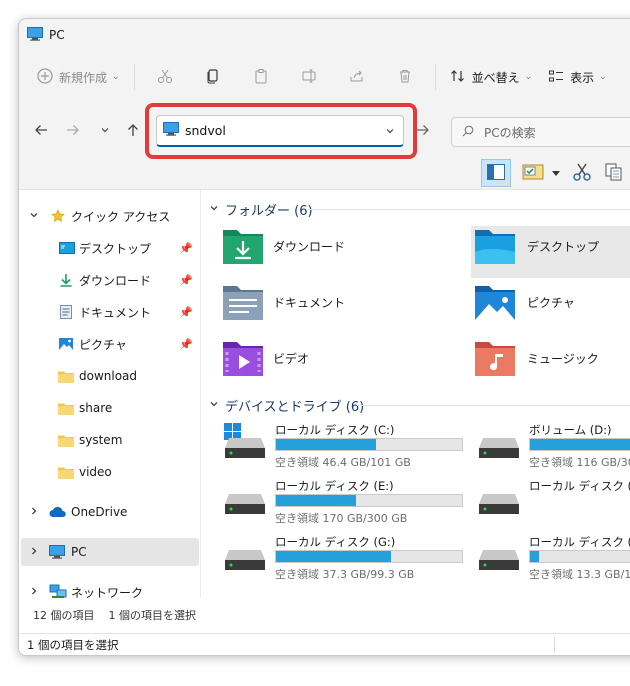 The height and width of the screenshot is (686, 630). Describe the element at coordinates (96, 408) in the screenshot. I see `sidebar-item-label: share` at that location.